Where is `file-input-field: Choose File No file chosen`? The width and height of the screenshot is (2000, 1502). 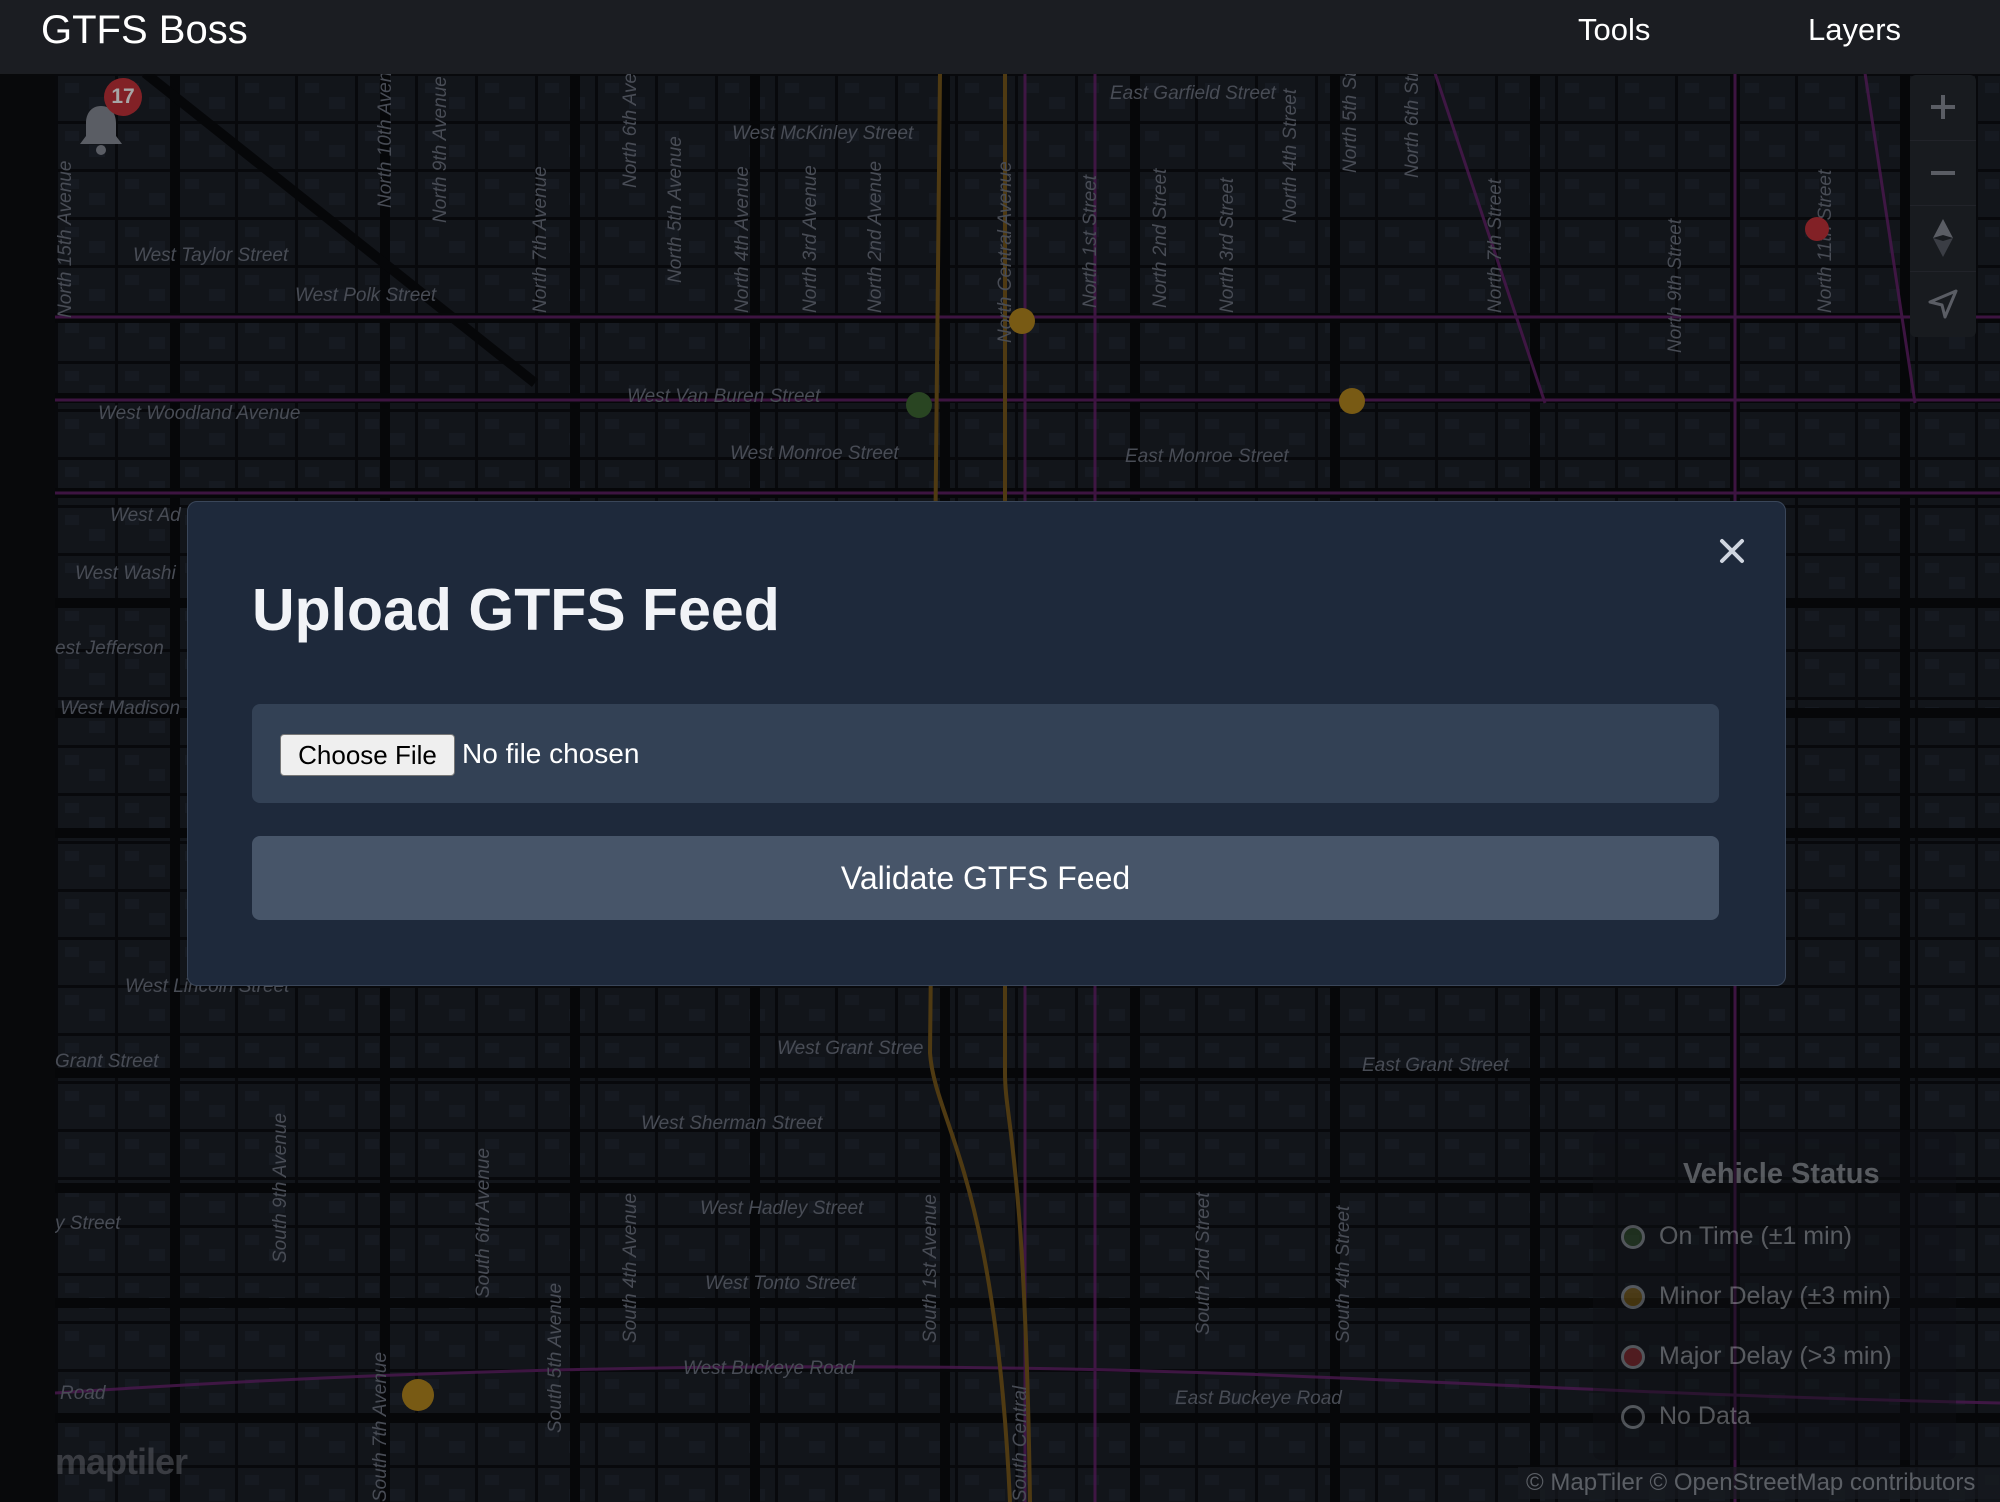
file-input-field: Choose File No file chosen is located at coordinates (985, 753).